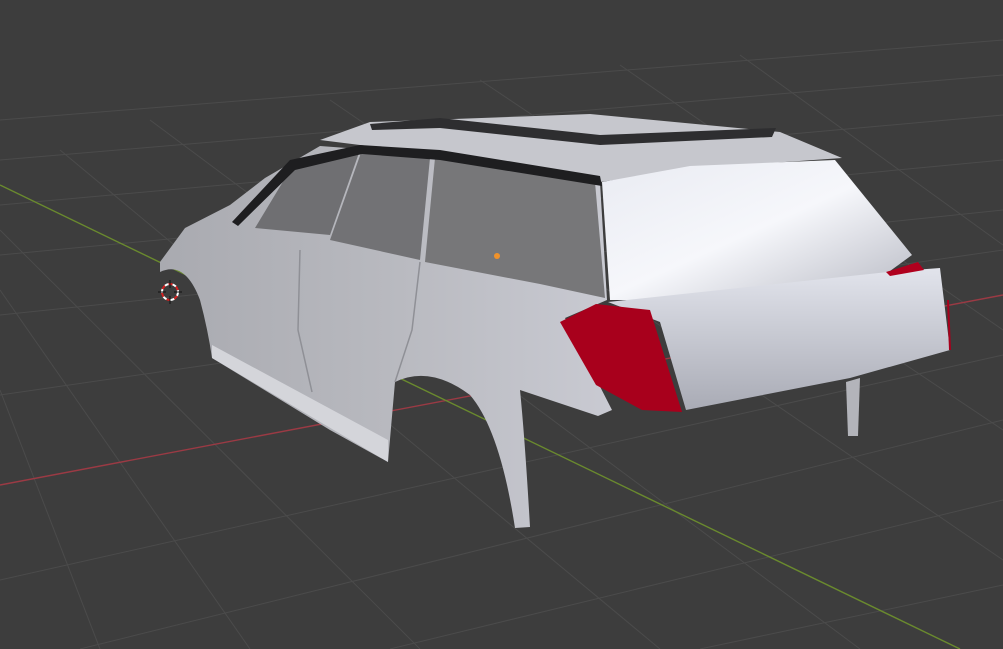  Describe the element at coordinates (853, 407) in the screenshot. I see `rear-support-leg` at that location.